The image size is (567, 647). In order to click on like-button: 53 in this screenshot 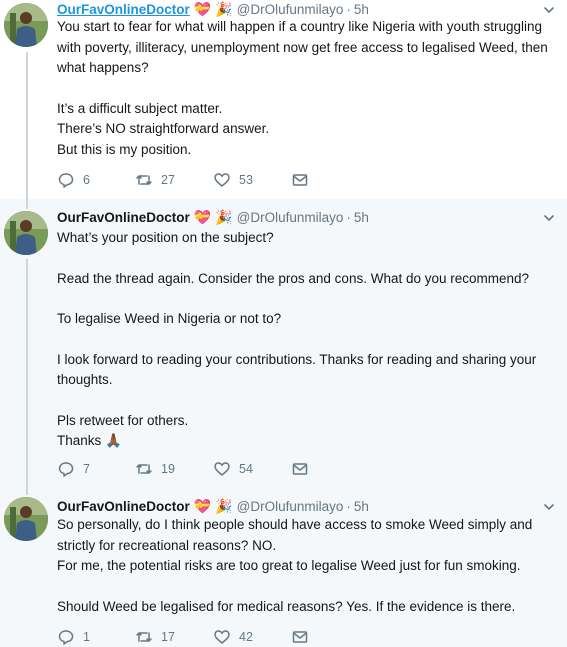, I will do `click(252, 180)`.